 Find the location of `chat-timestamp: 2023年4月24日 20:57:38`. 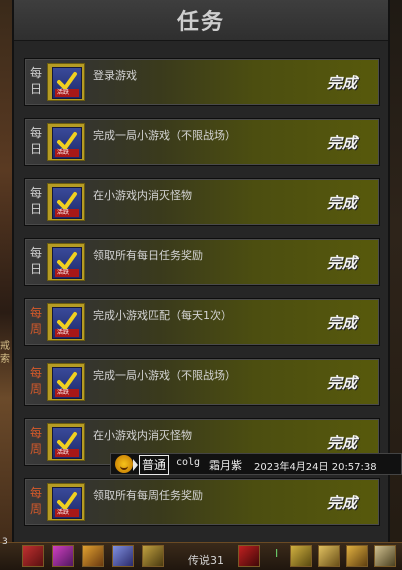

chat-timestamp: 2023年4月24日 20:57:38 is located at coordinates (315, 467).